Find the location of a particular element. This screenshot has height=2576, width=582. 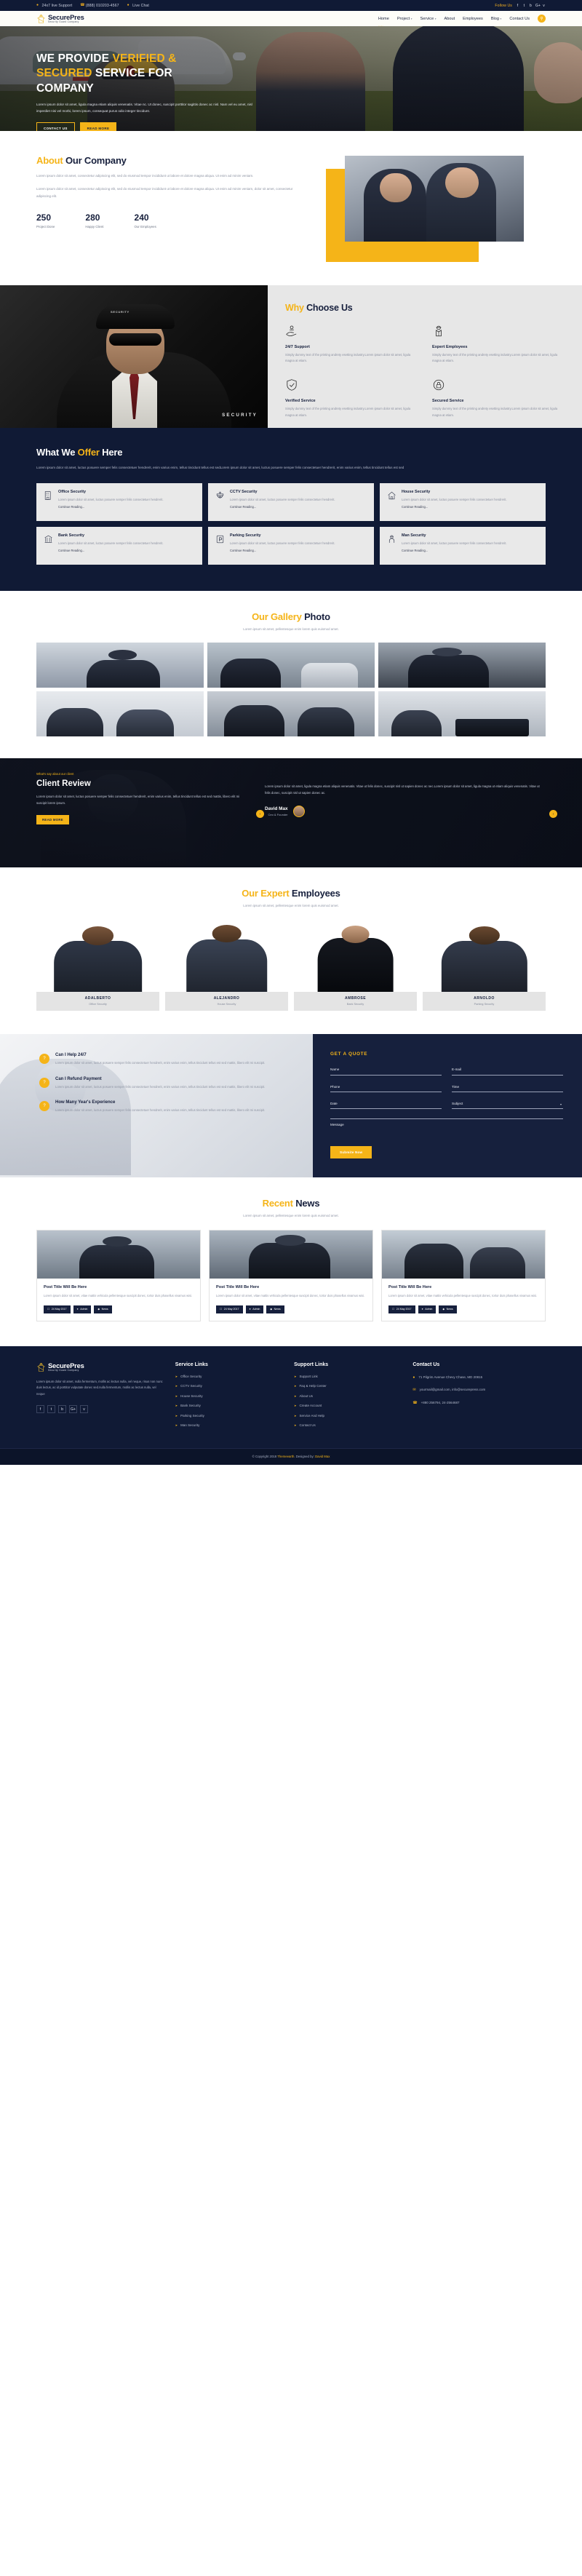

employee-card: ALEJANDRO House Security is located at coordinates (226, 966).